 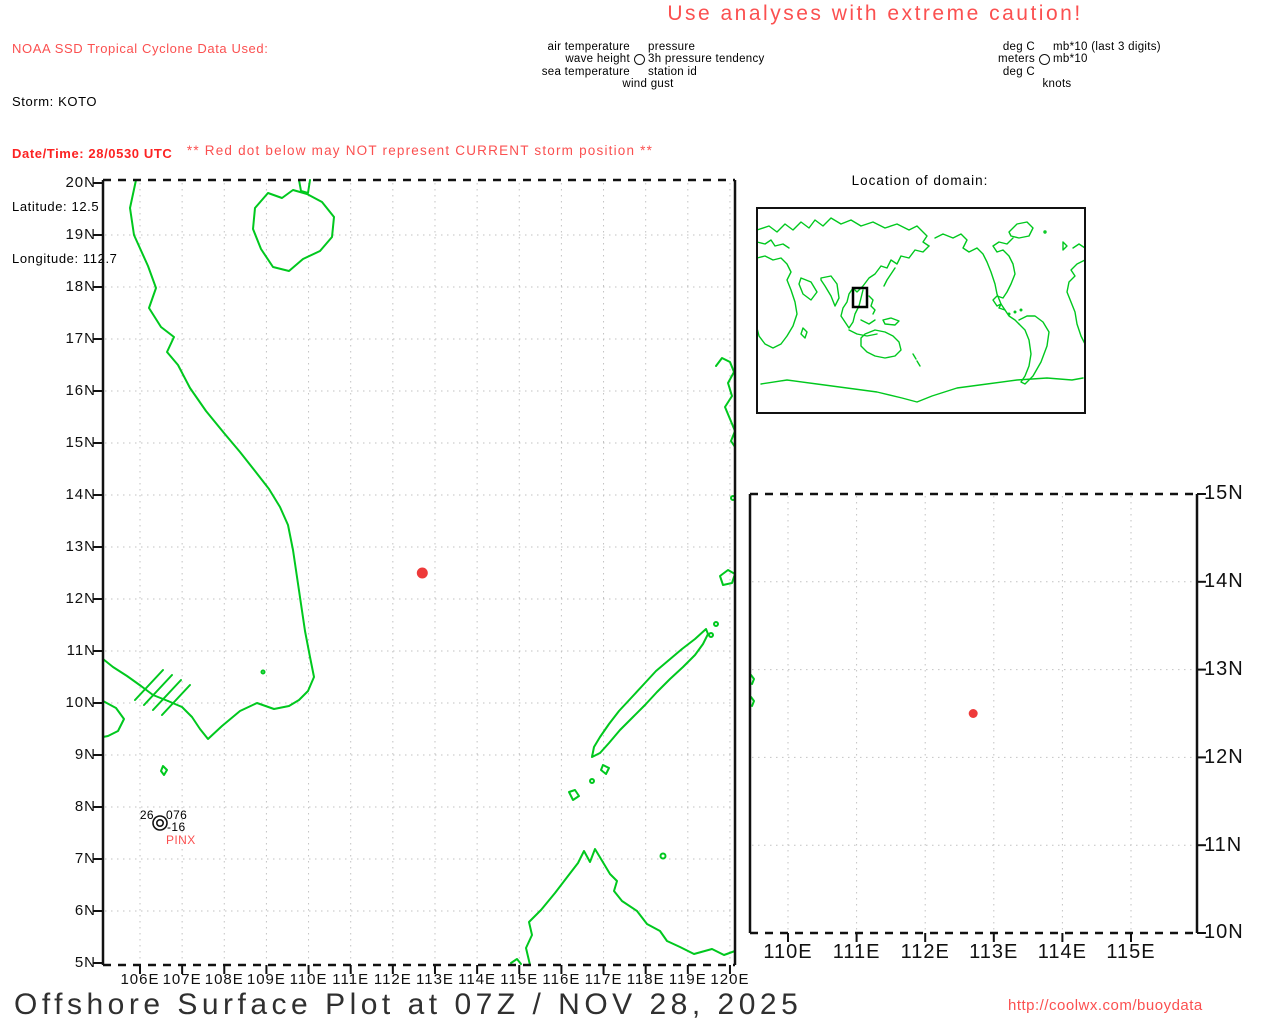 I want to click on source-url: http://coolwx.com/buoydata, so click(x=1105, y=1005).